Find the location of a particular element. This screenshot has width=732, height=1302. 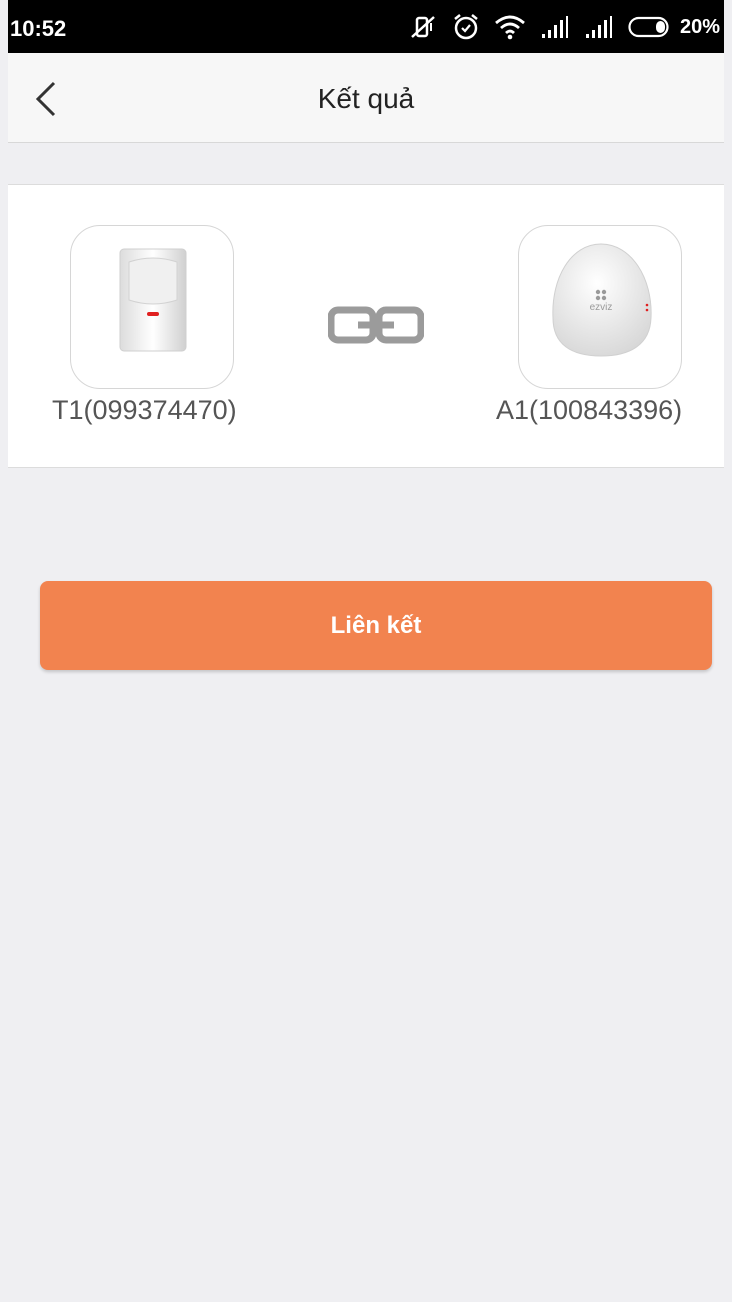

status-icons: 20% is located at coordinates (564, 27).